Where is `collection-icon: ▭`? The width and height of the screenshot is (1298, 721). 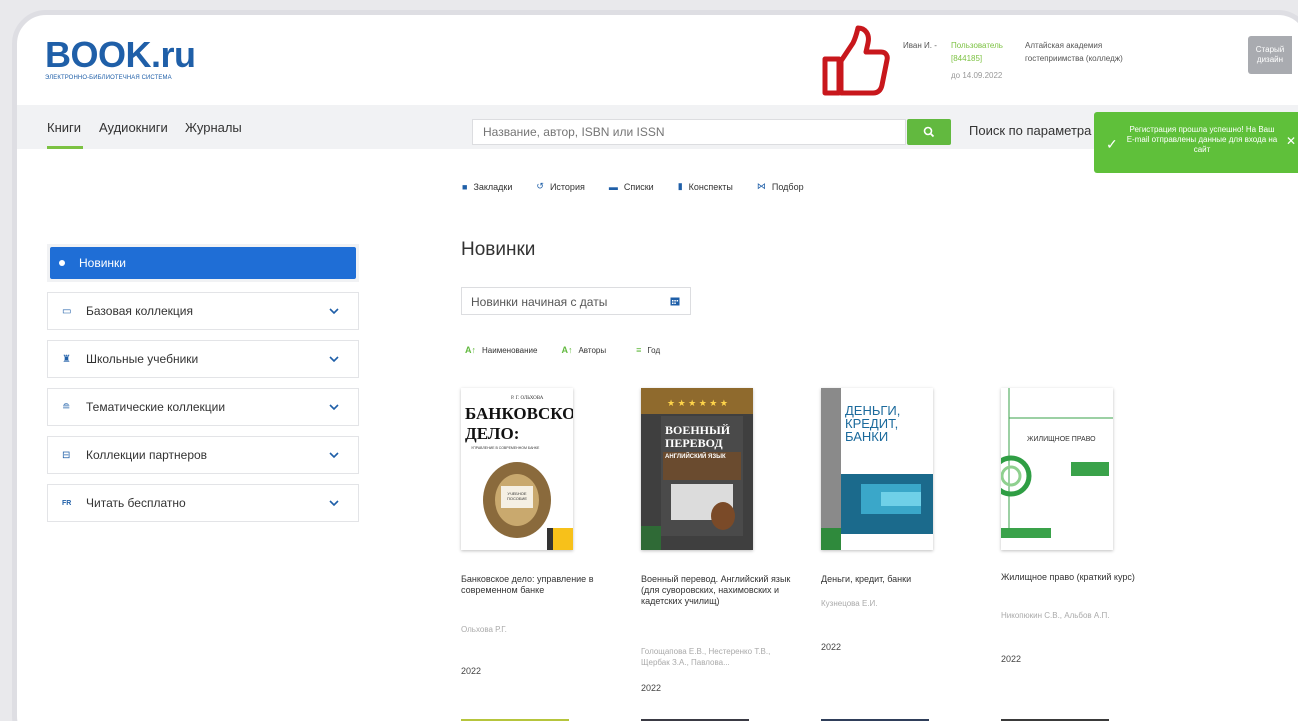
collection-icon: ▭ is located at coordinates (67, 311).